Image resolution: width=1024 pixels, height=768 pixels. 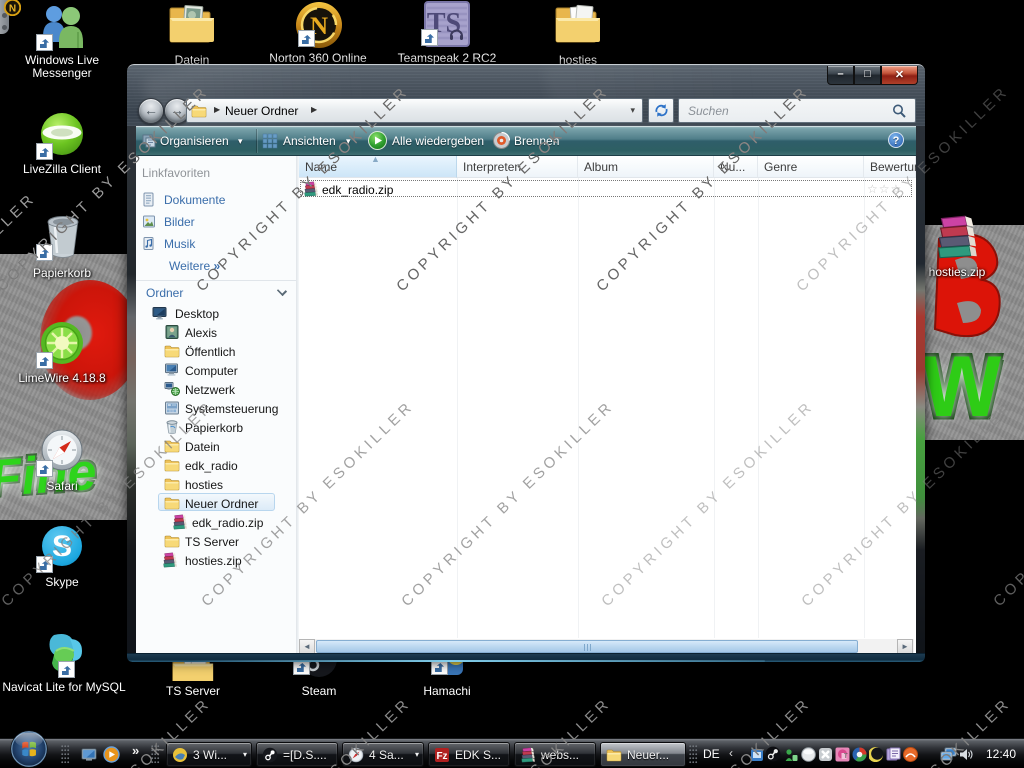 I want to click on svg-text: Fz, so click(x=441, y=756).